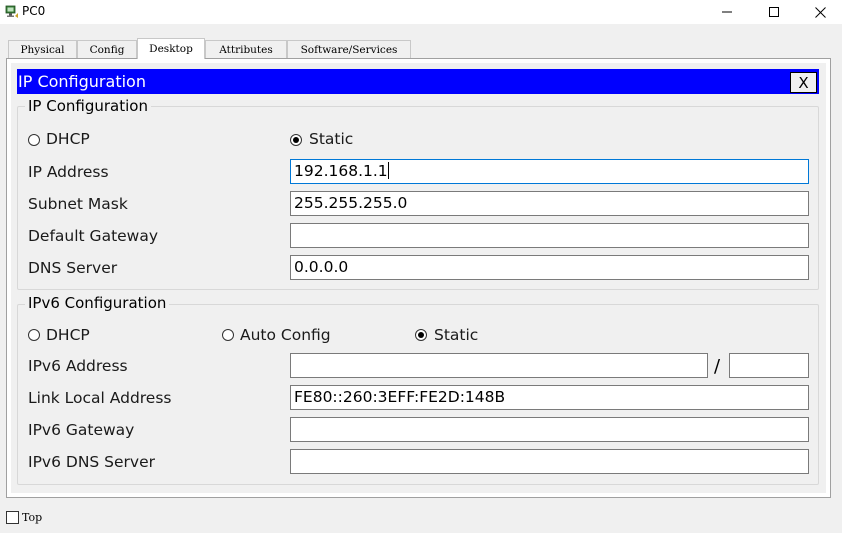 The image size is (842, 533). Describe the element at coordinates (228, 335) in the screenshot. I see `ipv6-auto-config-radio` at that location.